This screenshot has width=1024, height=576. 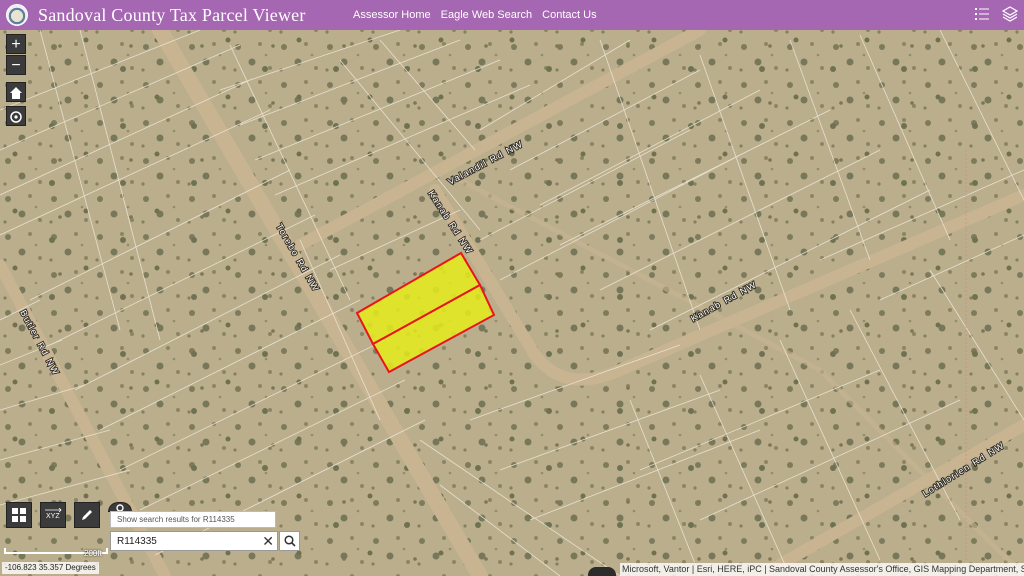 I want to click on layers-icon, so click(x=1010, y=14).